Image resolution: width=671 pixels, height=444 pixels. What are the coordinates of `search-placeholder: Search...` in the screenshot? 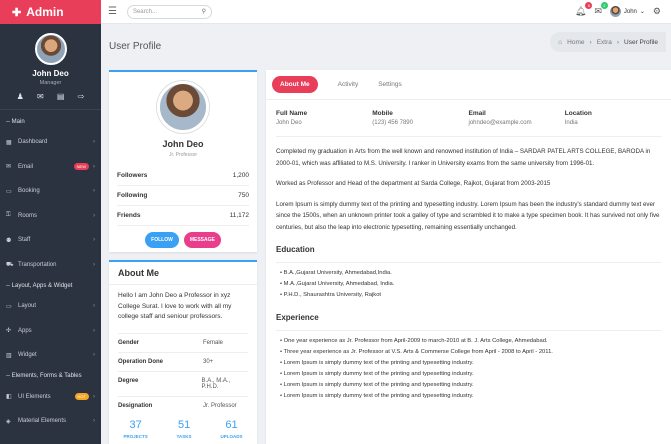 It's located at (144, 11).